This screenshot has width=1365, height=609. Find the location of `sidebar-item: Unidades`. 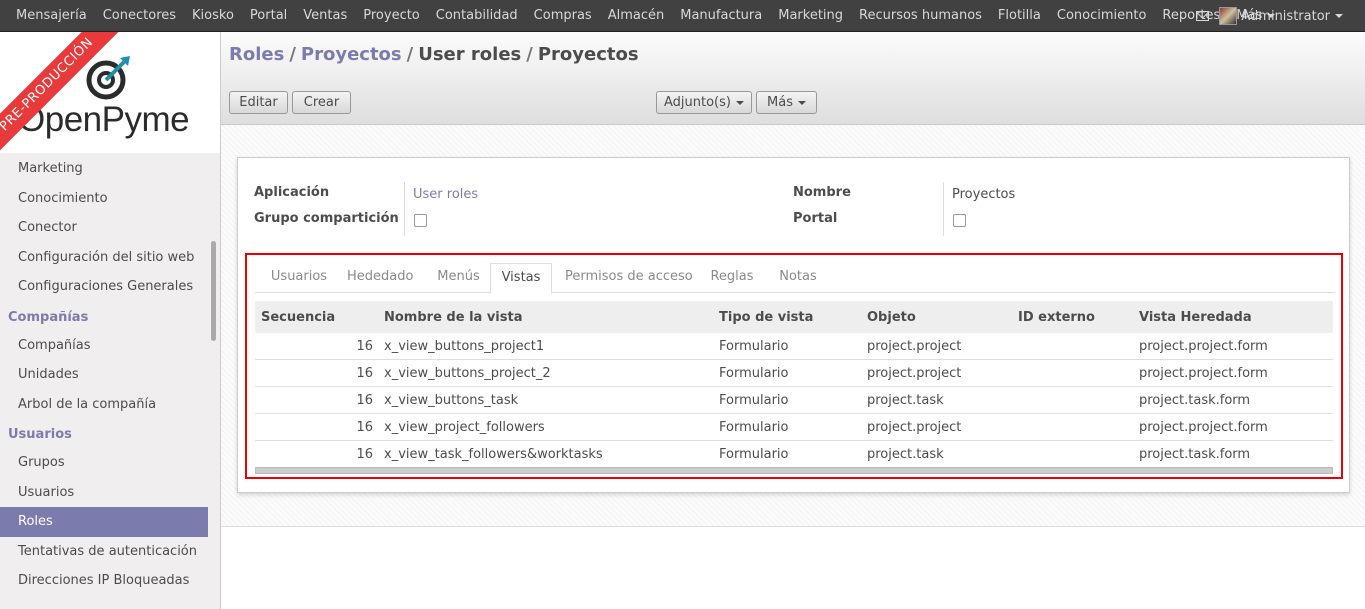

sidebar-item: Unidades is located at coordinates (104, 375).